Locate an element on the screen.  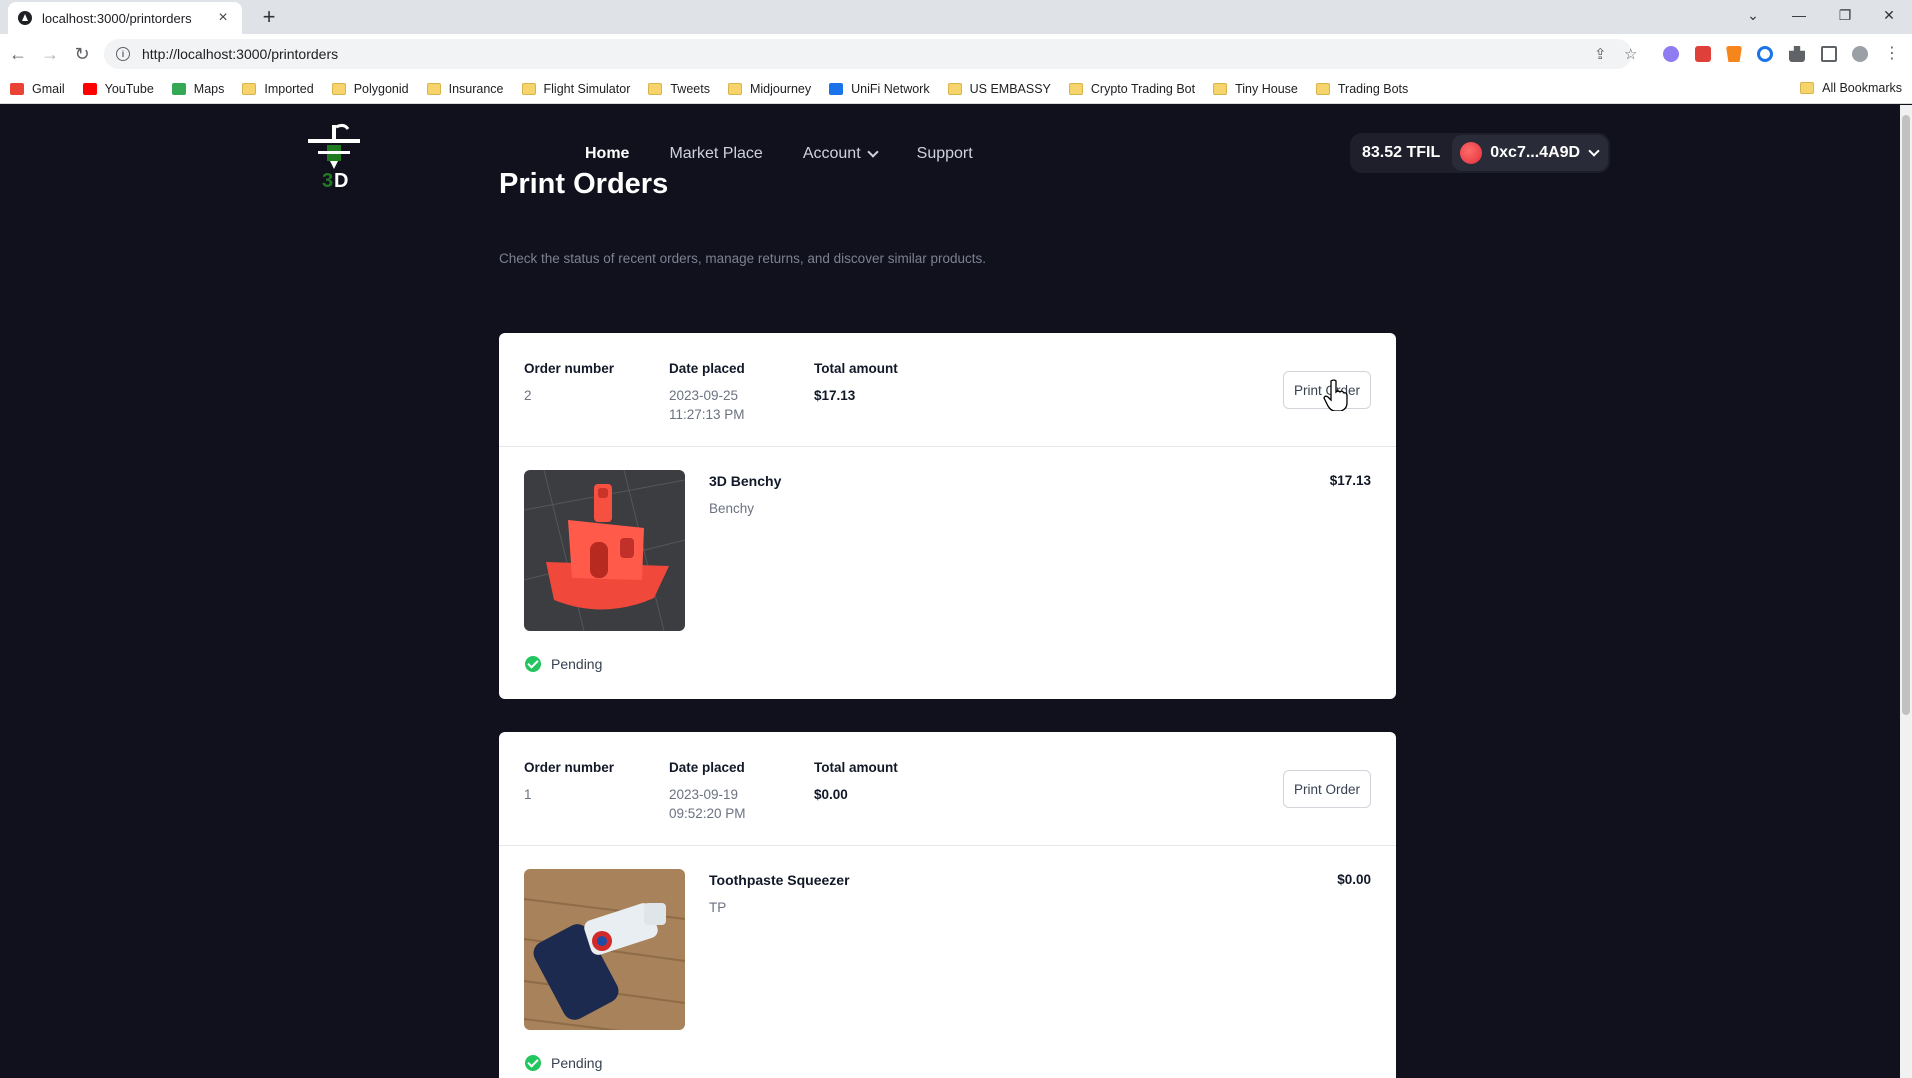
bookmark-label: Tiny House is located at coordinates (1266, 88).